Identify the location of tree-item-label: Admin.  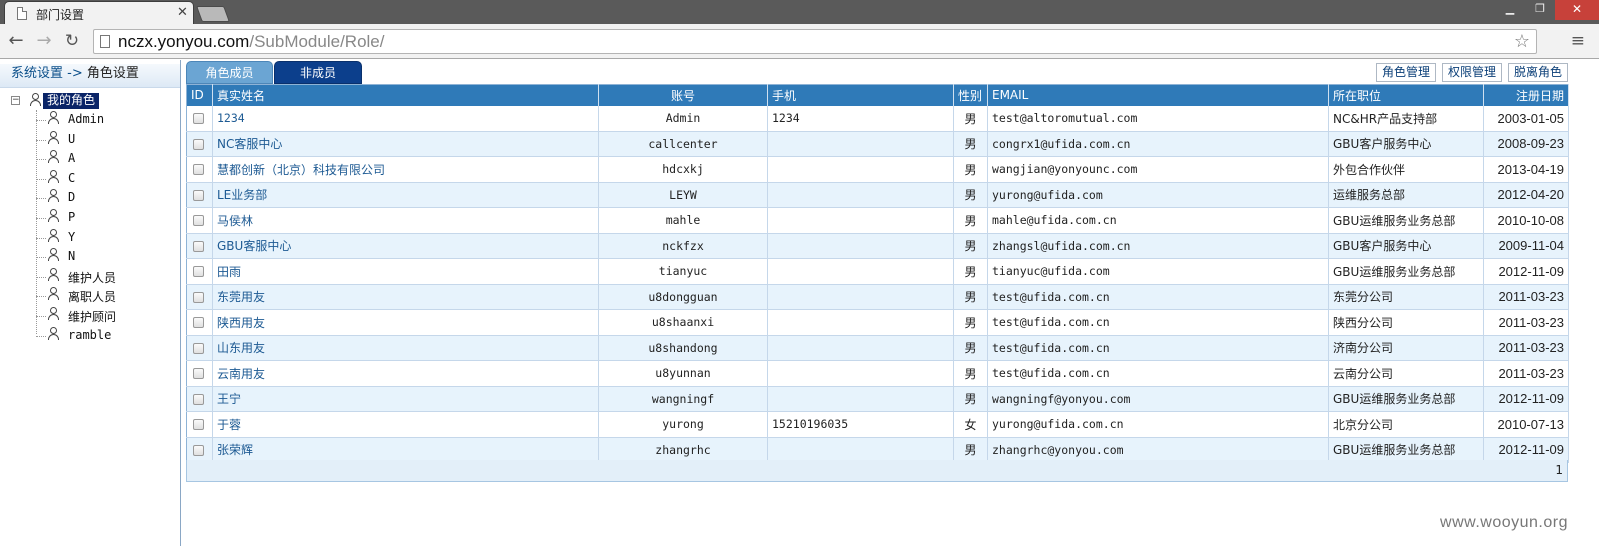
(86, 119).